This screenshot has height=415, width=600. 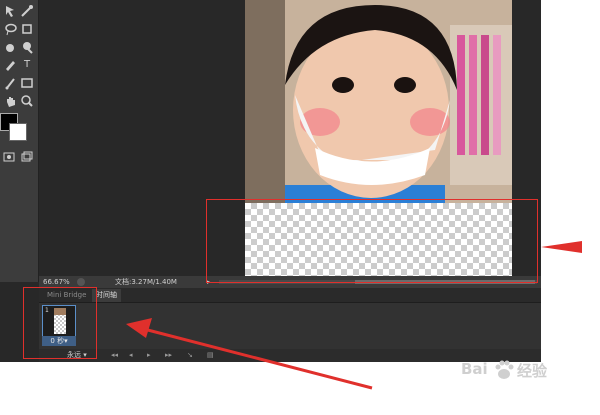 I want to click on paw-icon, so click(x=504, y=369).